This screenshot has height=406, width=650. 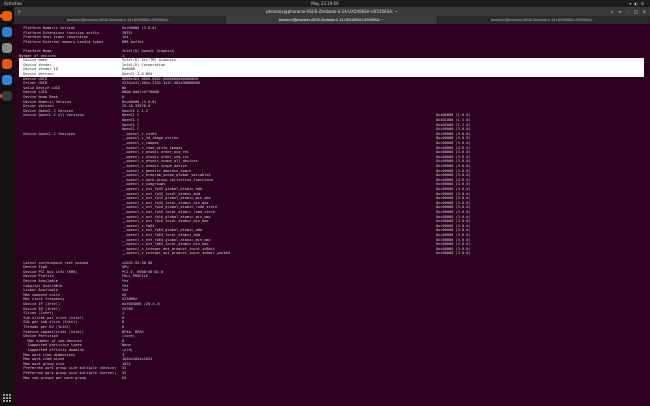 What do you see at coordinates (50, 345) in the screenshot?
I see `terminal-cell: Supported partition types` at bounding box center [50, 345].